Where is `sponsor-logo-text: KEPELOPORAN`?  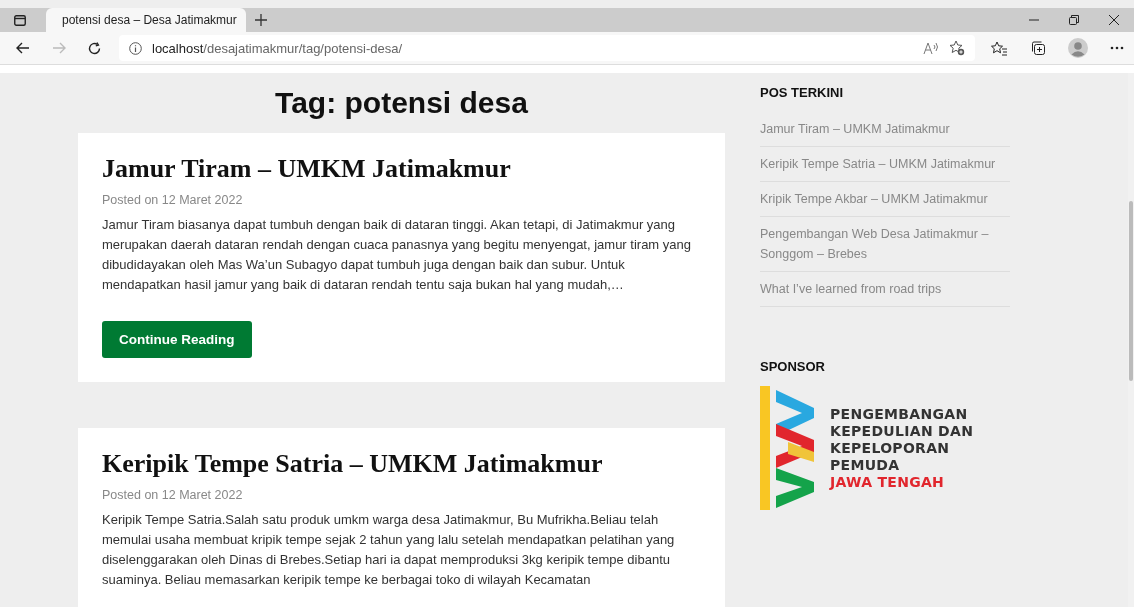
sponsor-logo-text: KEPELOPORAN is located at coordinates (890, 448).